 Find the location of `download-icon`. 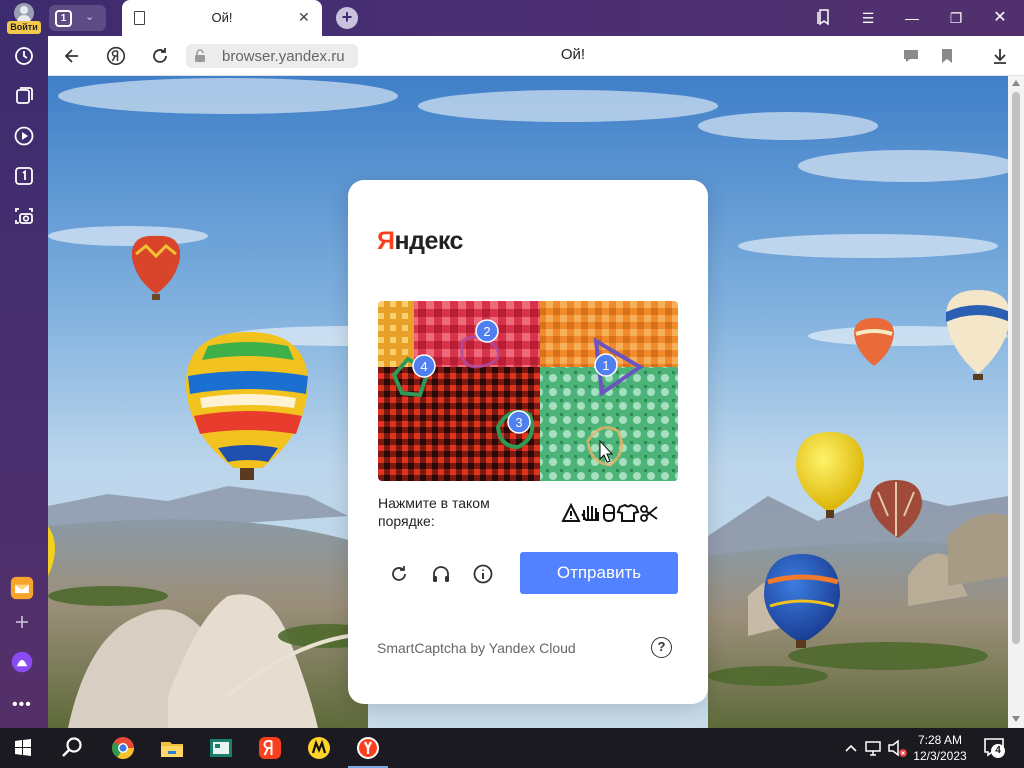

download-icon is located at coordinates (1000, 56).